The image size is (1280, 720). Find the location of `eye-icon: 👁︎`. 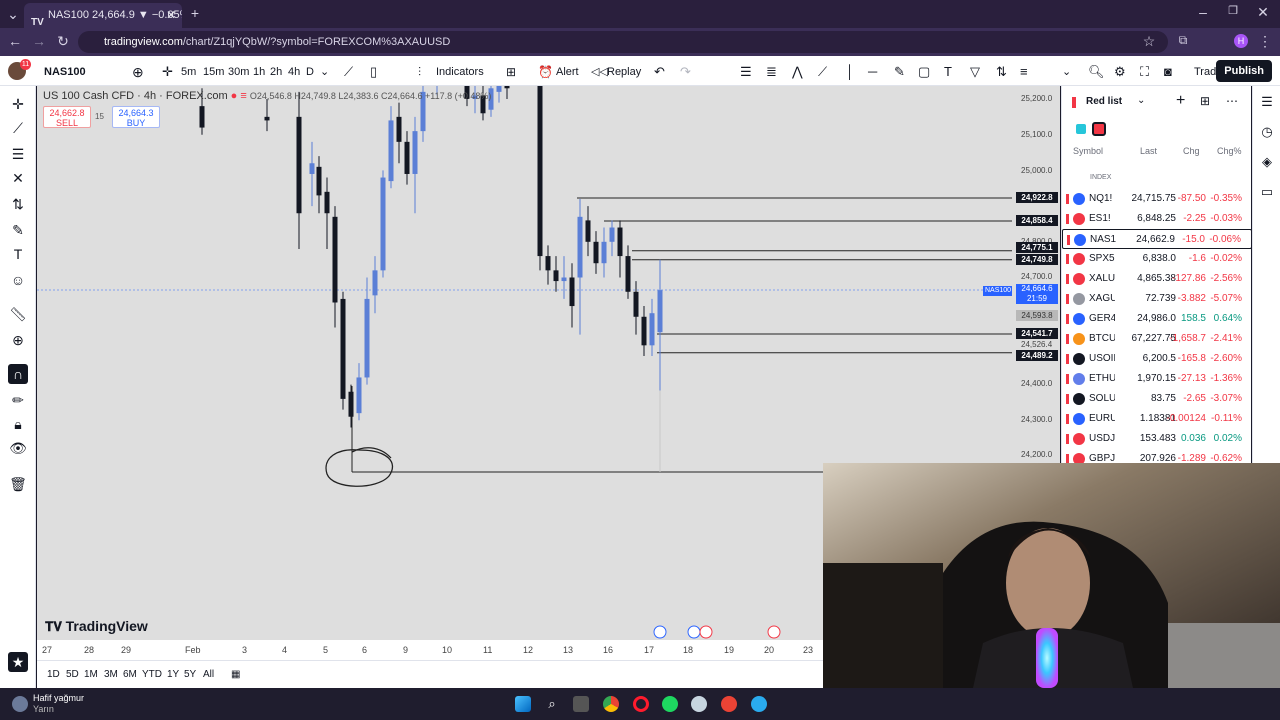

eye-icon: 👁︎ is located at coordinates (18, 448).